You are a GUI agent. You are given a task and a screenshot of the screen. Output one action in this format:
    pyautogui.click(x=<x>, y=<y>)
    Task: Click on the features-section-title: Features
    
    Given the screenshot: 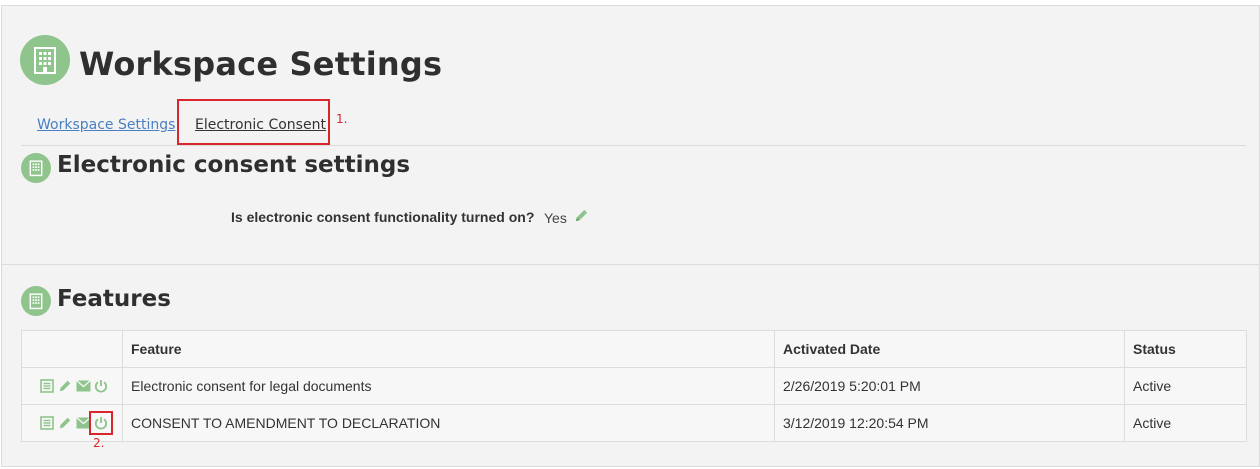 What is the action you would take?
    pyautogui.click(x=114, y=299)
    